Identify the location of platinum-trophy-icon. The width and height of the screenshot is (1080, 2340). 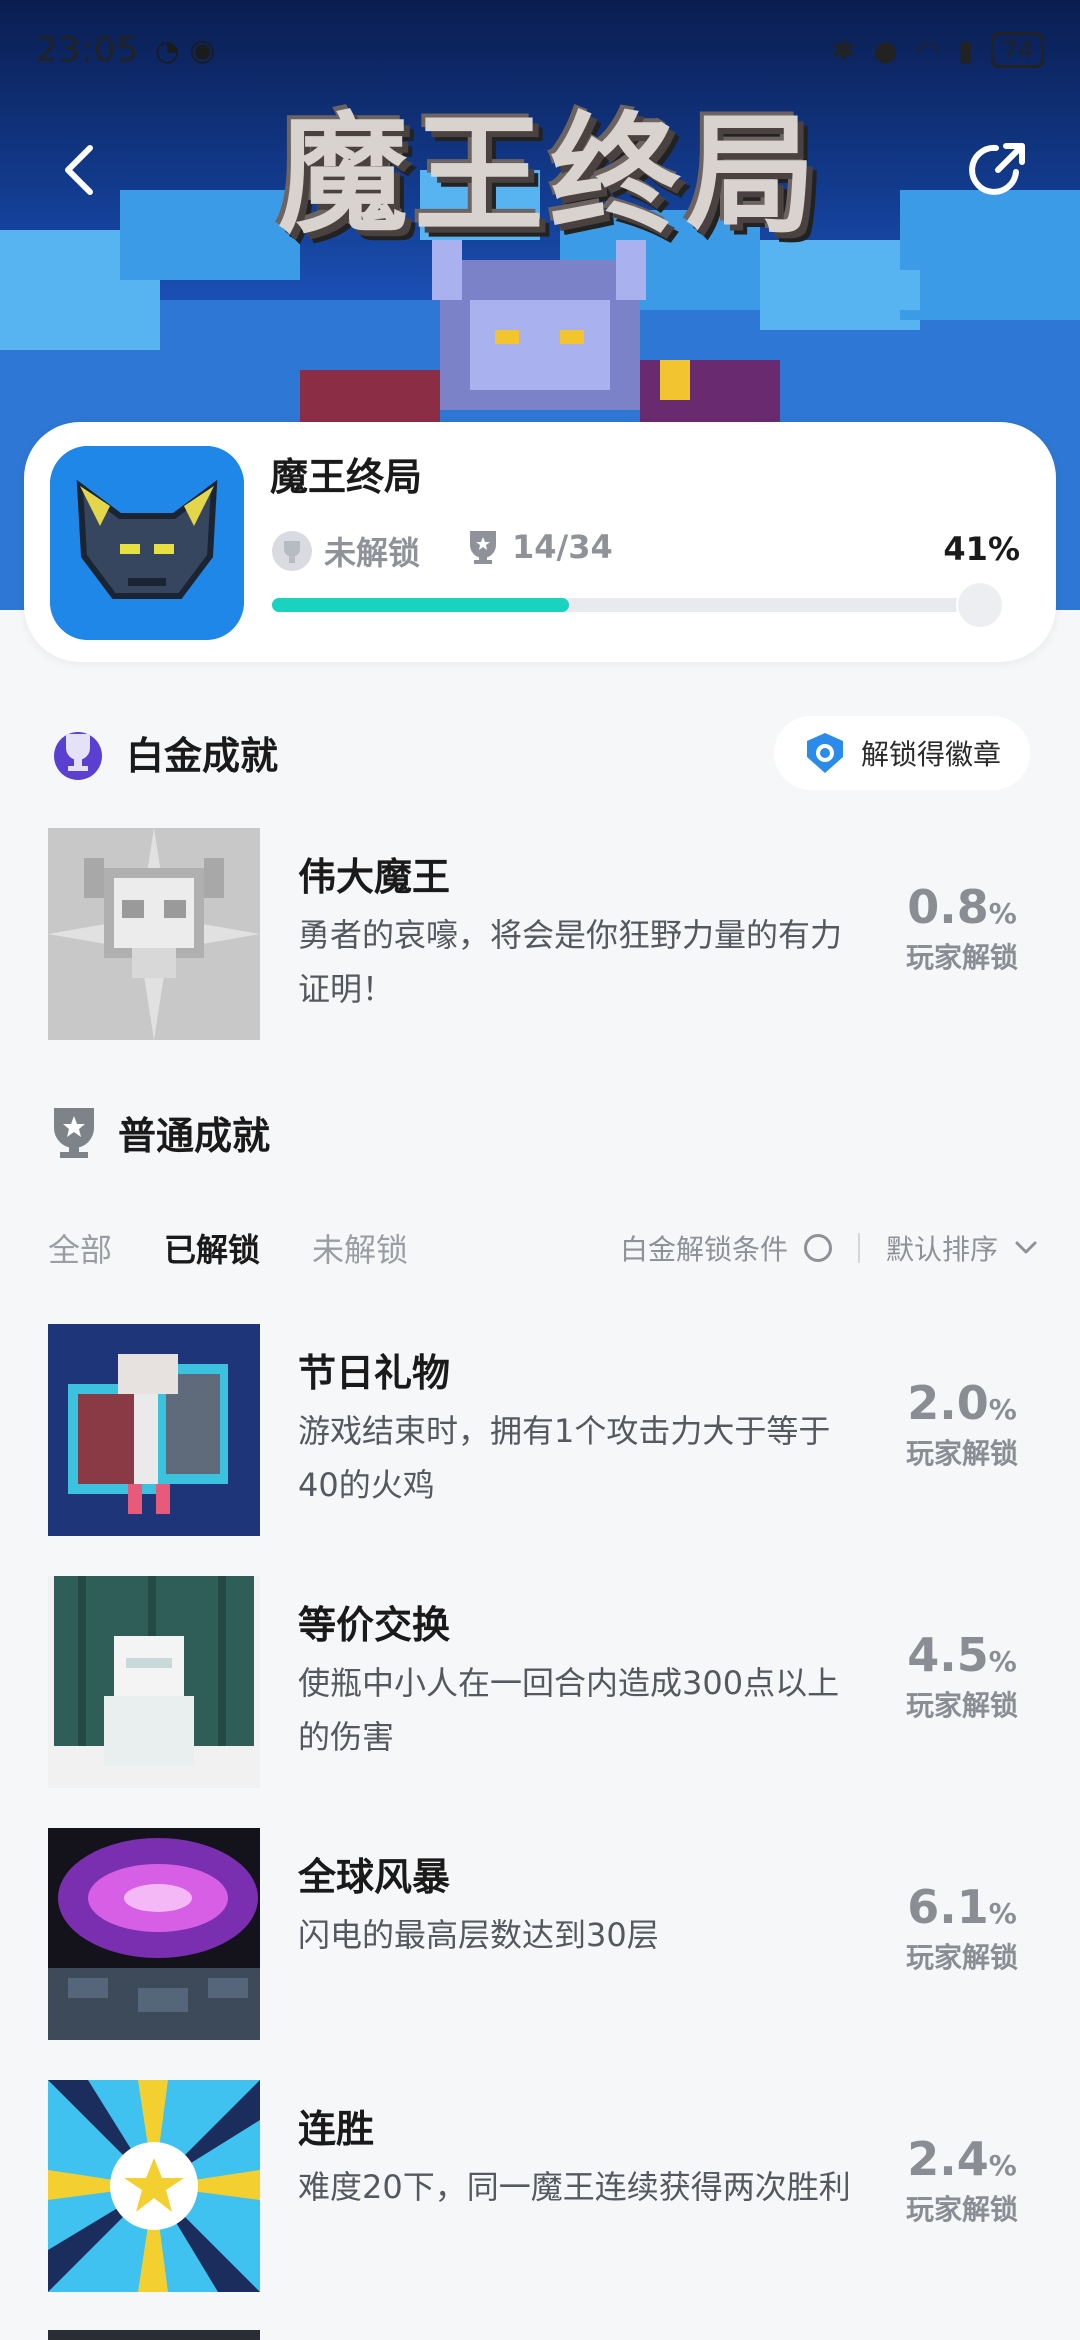
(292, 551).